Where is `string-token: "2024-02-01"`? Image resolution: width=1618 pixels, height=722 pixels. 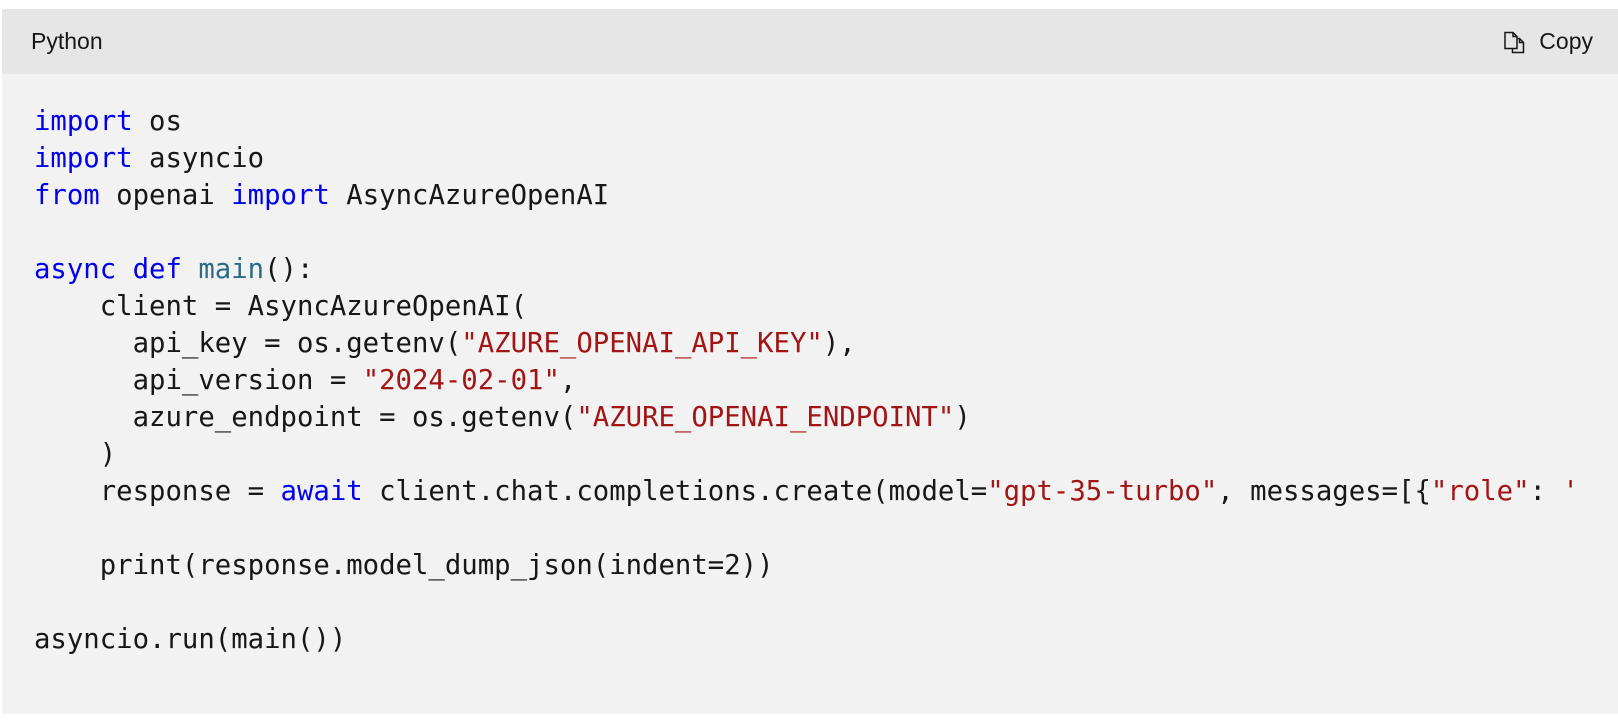 string-token: "2024-02-01" is located at coordinates (461, 380).